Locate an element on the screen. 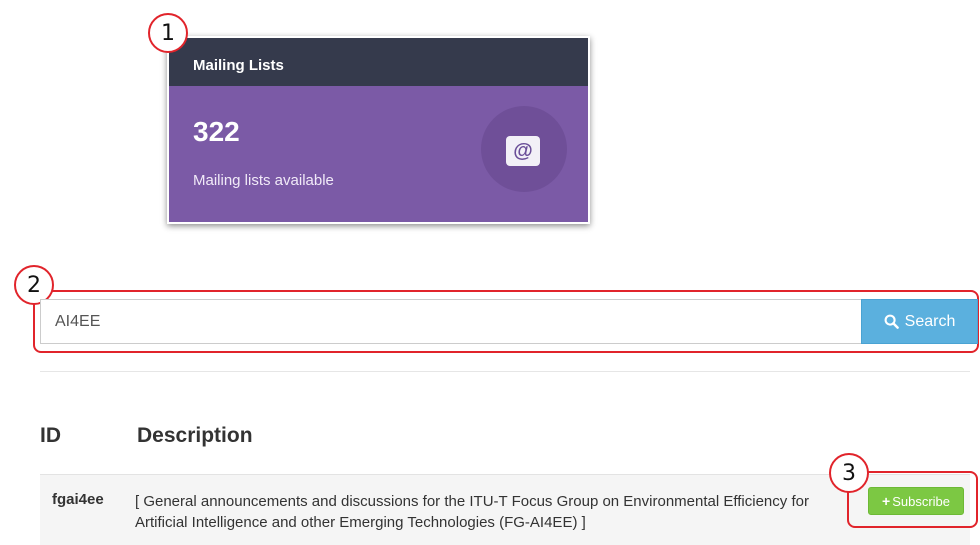 This screenshot has height=545, width=980. divider is located at coordinates (505, 371).